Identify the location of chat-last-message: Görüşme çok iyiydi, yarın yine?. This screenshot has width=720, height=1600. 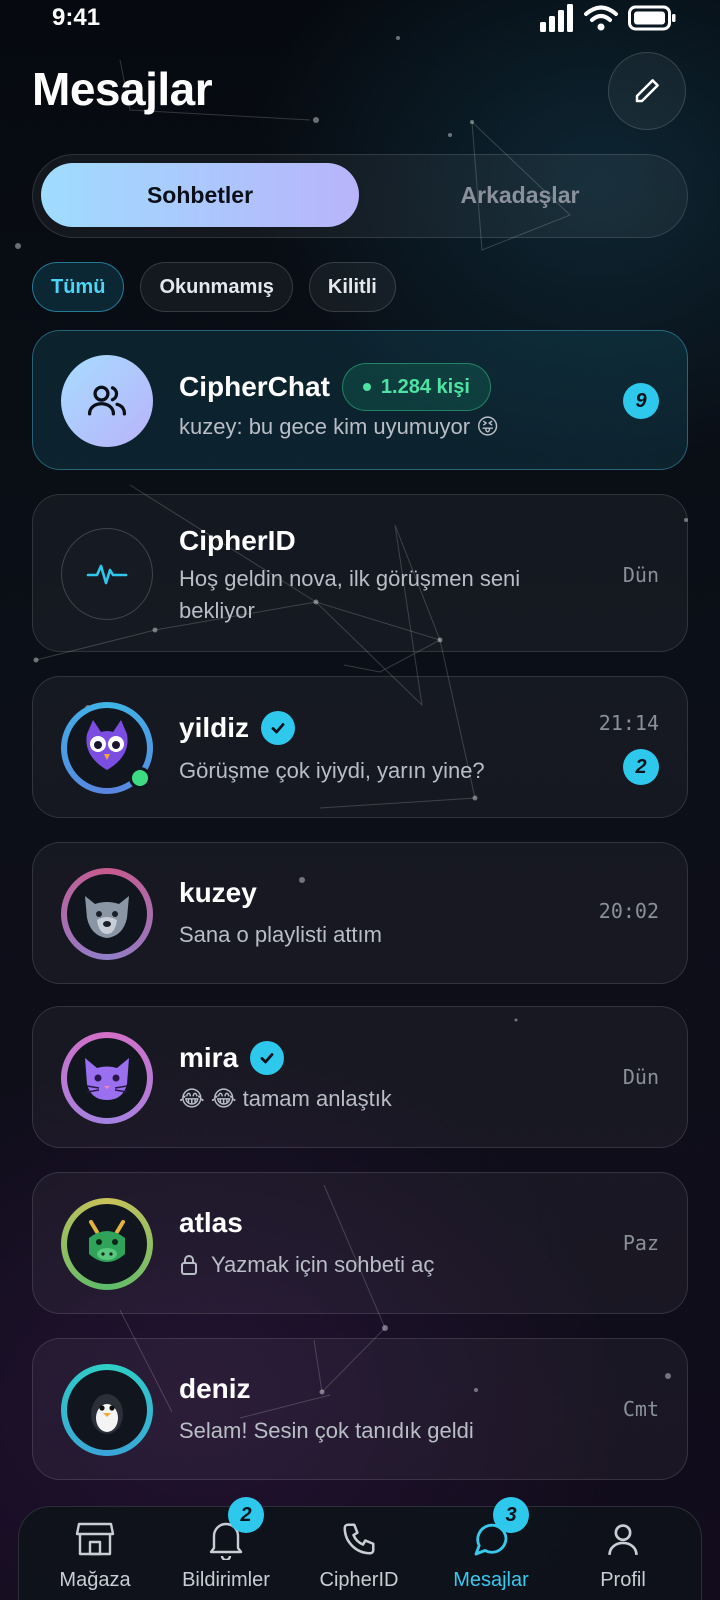
(332, 770).